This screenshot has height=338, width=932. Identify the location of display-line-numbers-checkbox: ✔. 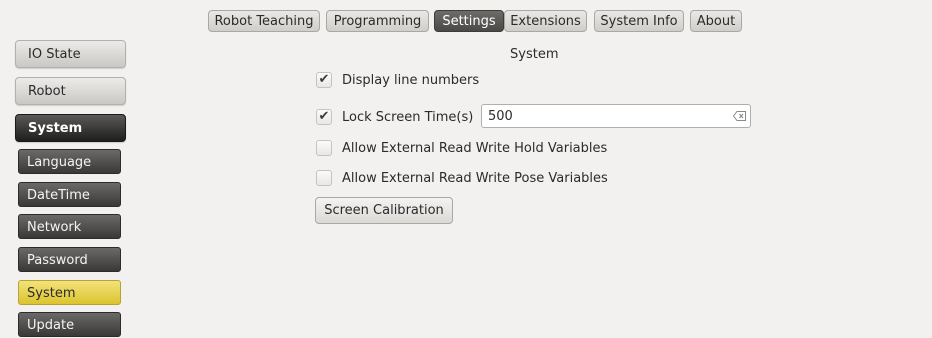
(324, 80).